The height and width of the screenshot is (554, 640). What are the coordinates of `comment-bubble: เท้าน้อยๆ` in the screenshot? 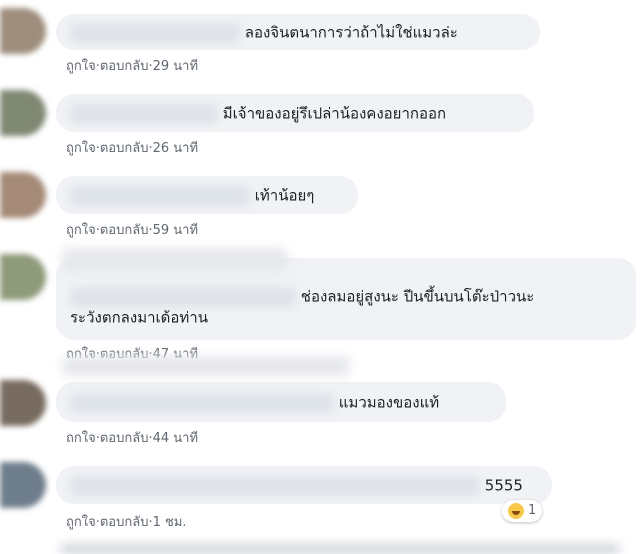 It's located at (207, 195).